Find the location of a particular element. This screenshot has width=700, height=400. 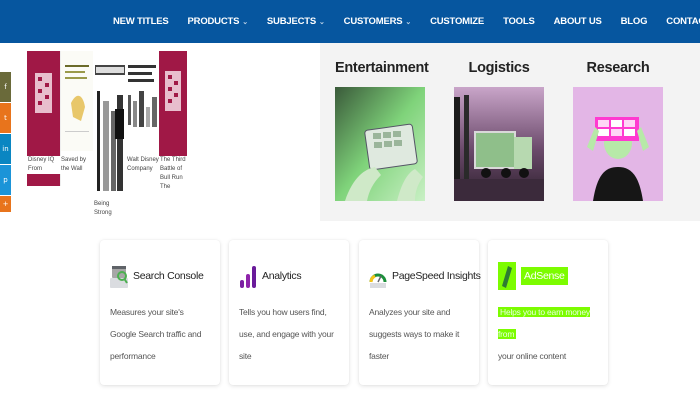

category-logistics: Logistics is located at coordinates (499, 130).